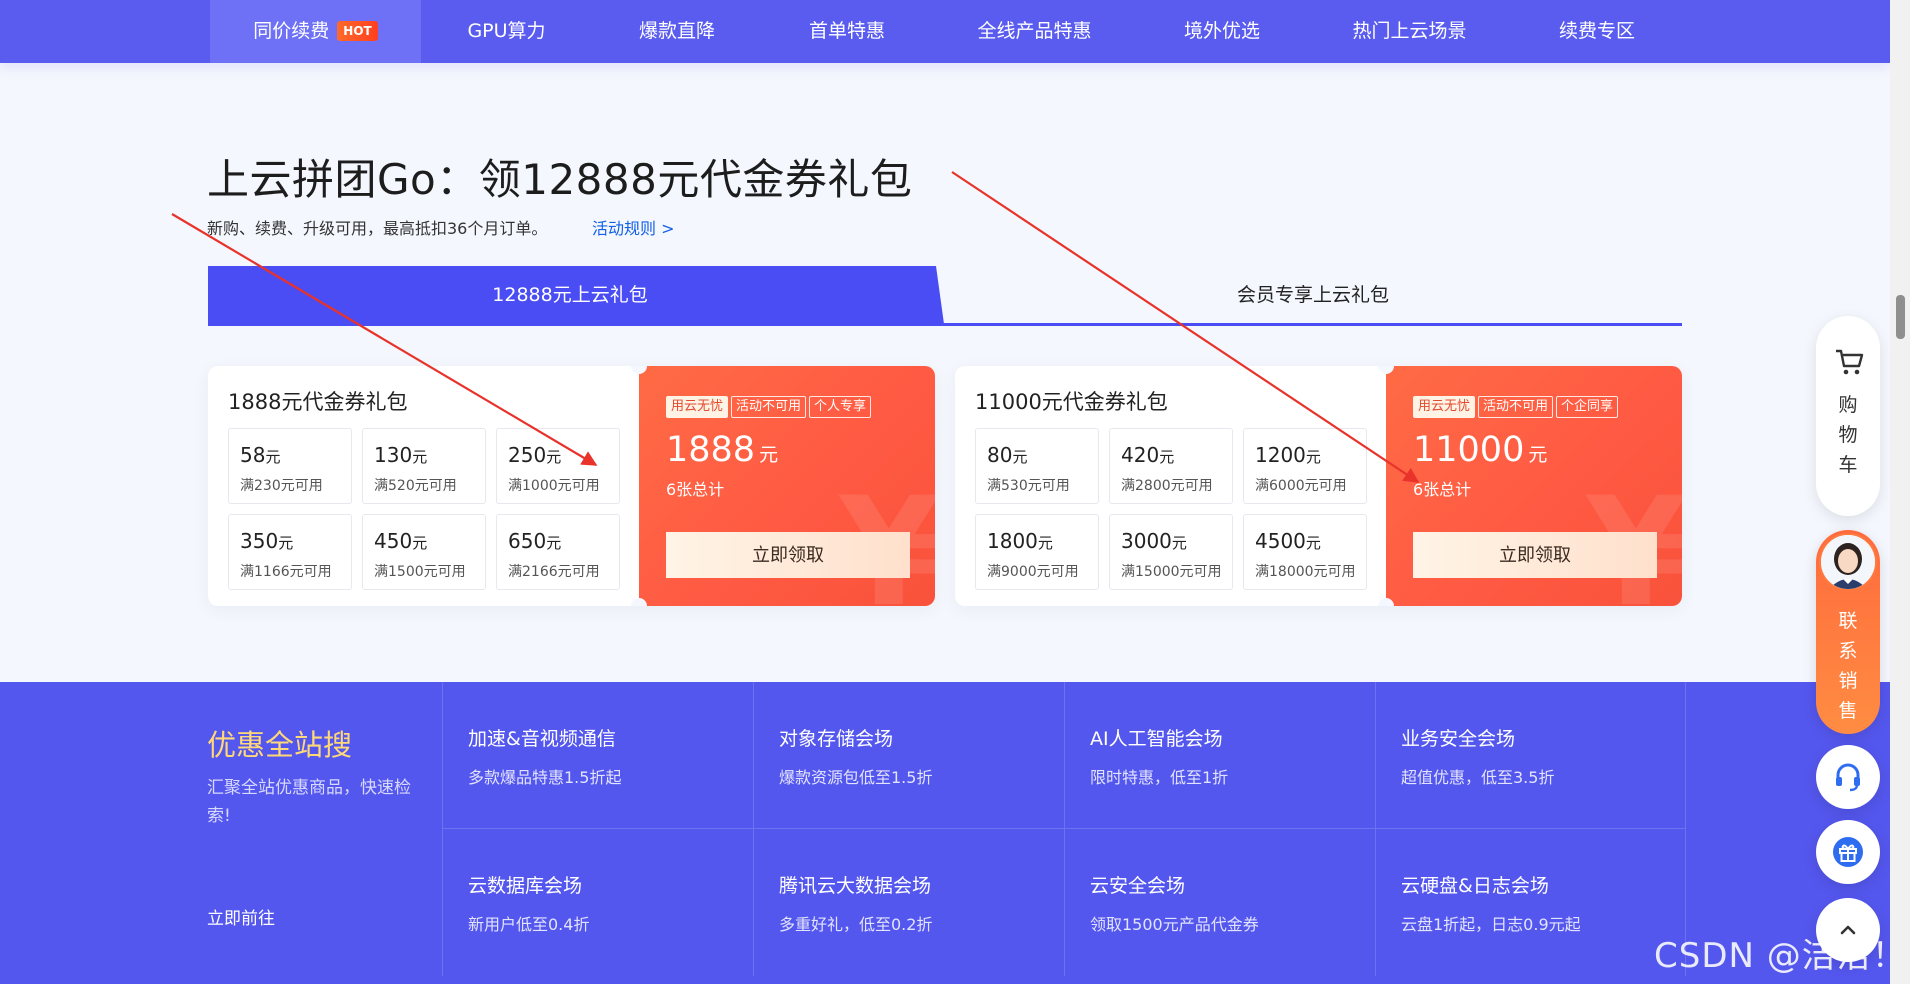  Describe the element at coordinates (1848, 465) in the screenshot. I see `cart-label-char: 车` at that location.